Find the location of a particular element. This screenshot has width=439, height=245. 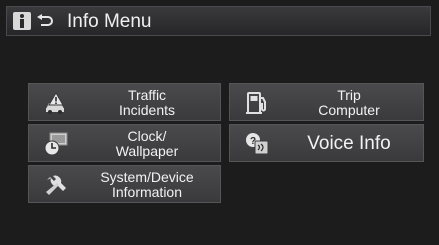

fuel-pump-icon is located at coordinates (256, 103).